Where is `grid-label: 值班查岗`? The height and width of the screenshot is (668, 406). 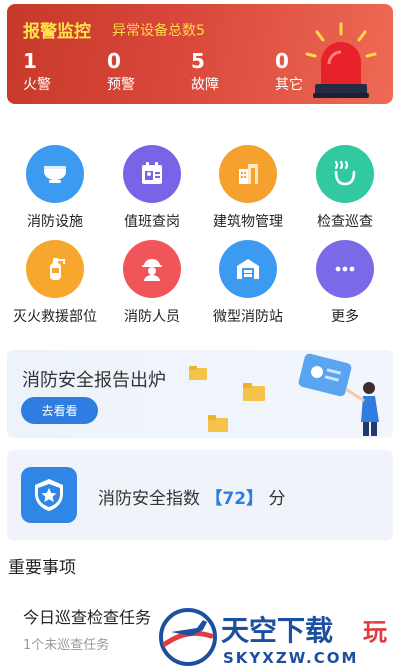
grid-label: 值班查岗 is located at coordinates (152, 222).